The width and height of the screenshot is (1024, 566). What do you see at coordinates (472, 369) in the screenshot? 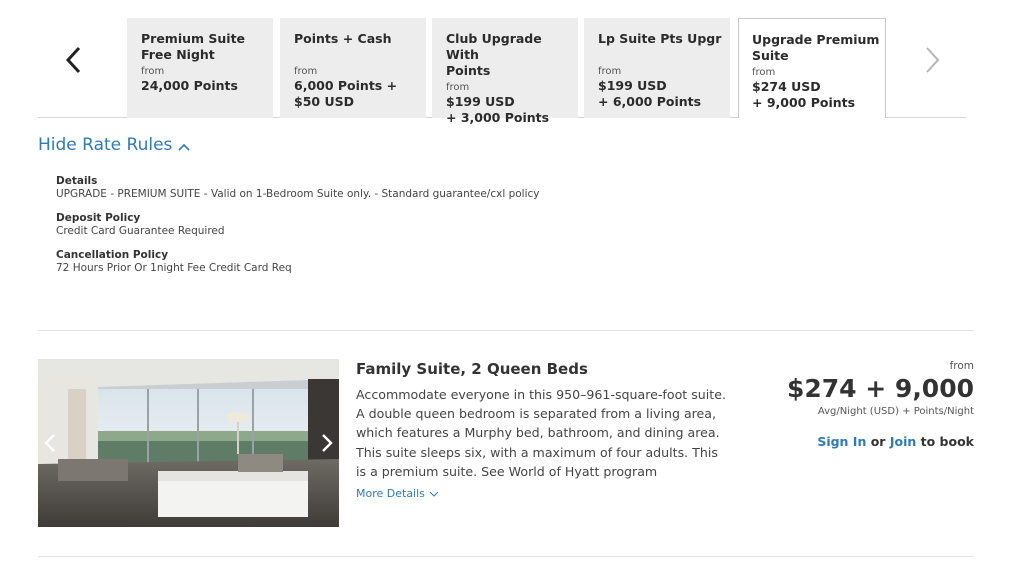
I see `room-title: Family Suite, 2 Queen Beds` at bounding box center [472, 369].